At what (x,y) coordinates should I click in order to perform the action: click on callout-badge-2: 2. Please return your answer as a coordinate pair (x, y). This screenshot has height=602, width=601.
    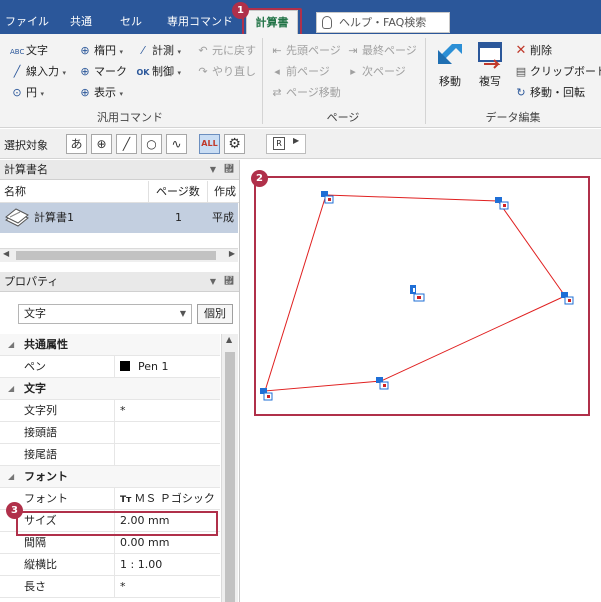
    Looking at the image, I should click on (259, 178).